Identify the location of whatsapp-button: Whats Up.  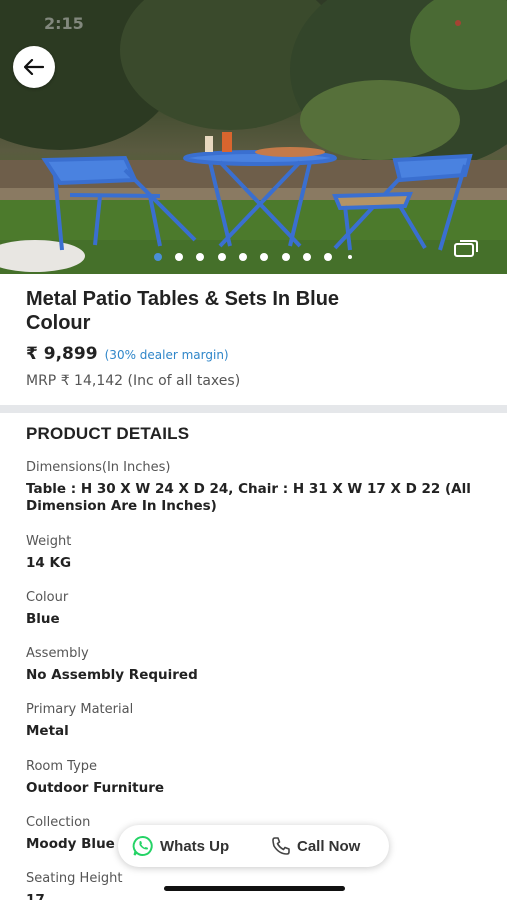
(189, 846).